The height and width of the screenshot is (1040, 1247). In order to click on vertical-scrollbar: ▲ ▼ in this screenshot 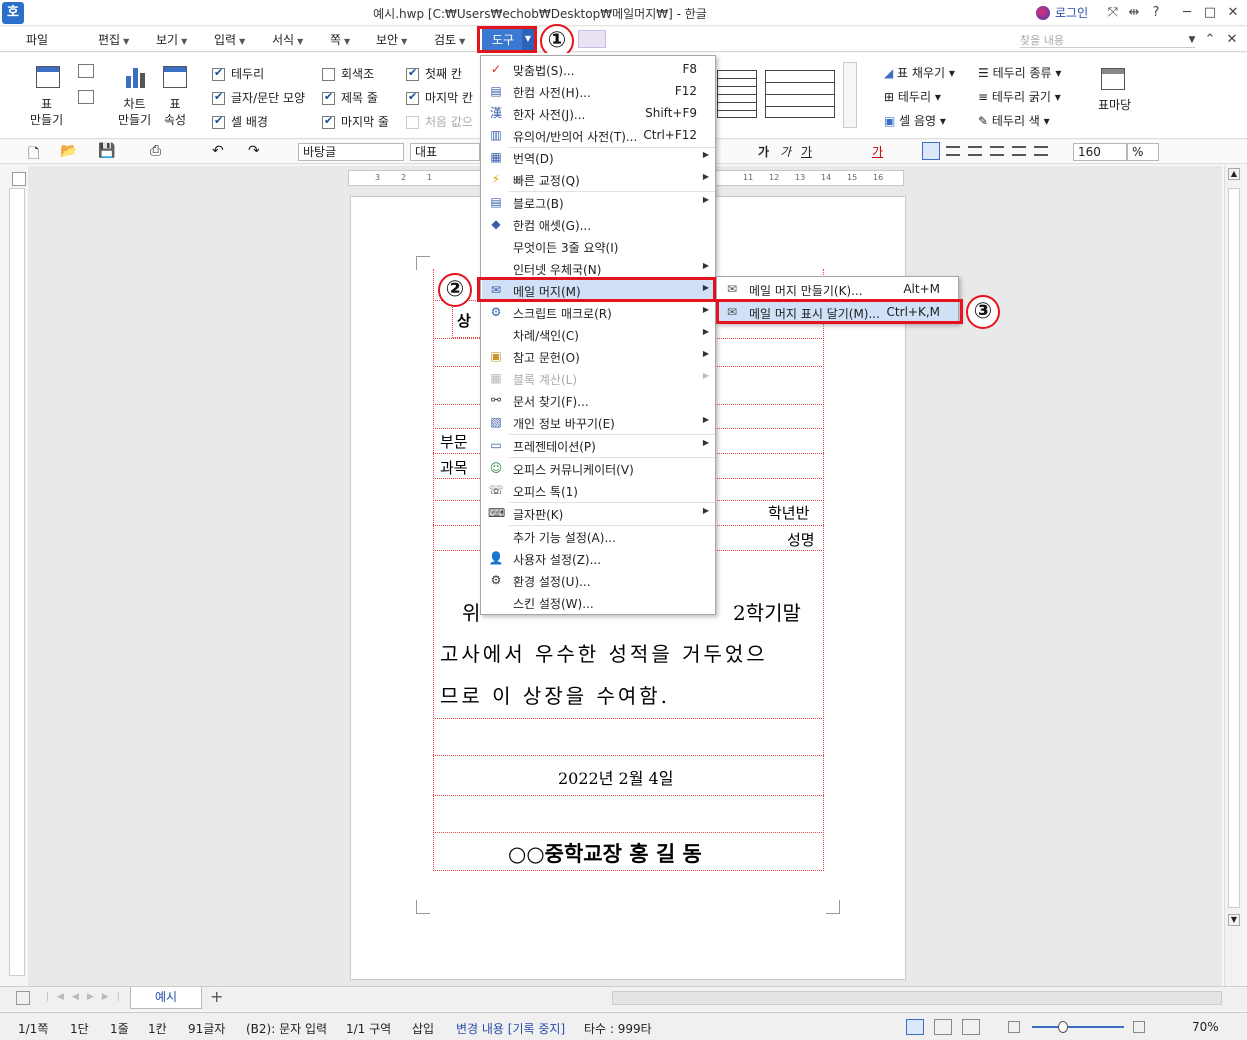, I will do `click(1233, 576)`.